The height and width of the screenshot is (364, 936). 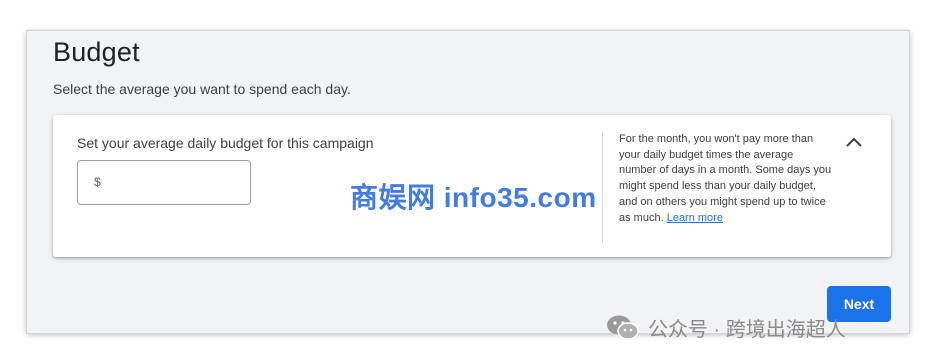 I want to click on page-title: Budget, so click(x=96, y=52).